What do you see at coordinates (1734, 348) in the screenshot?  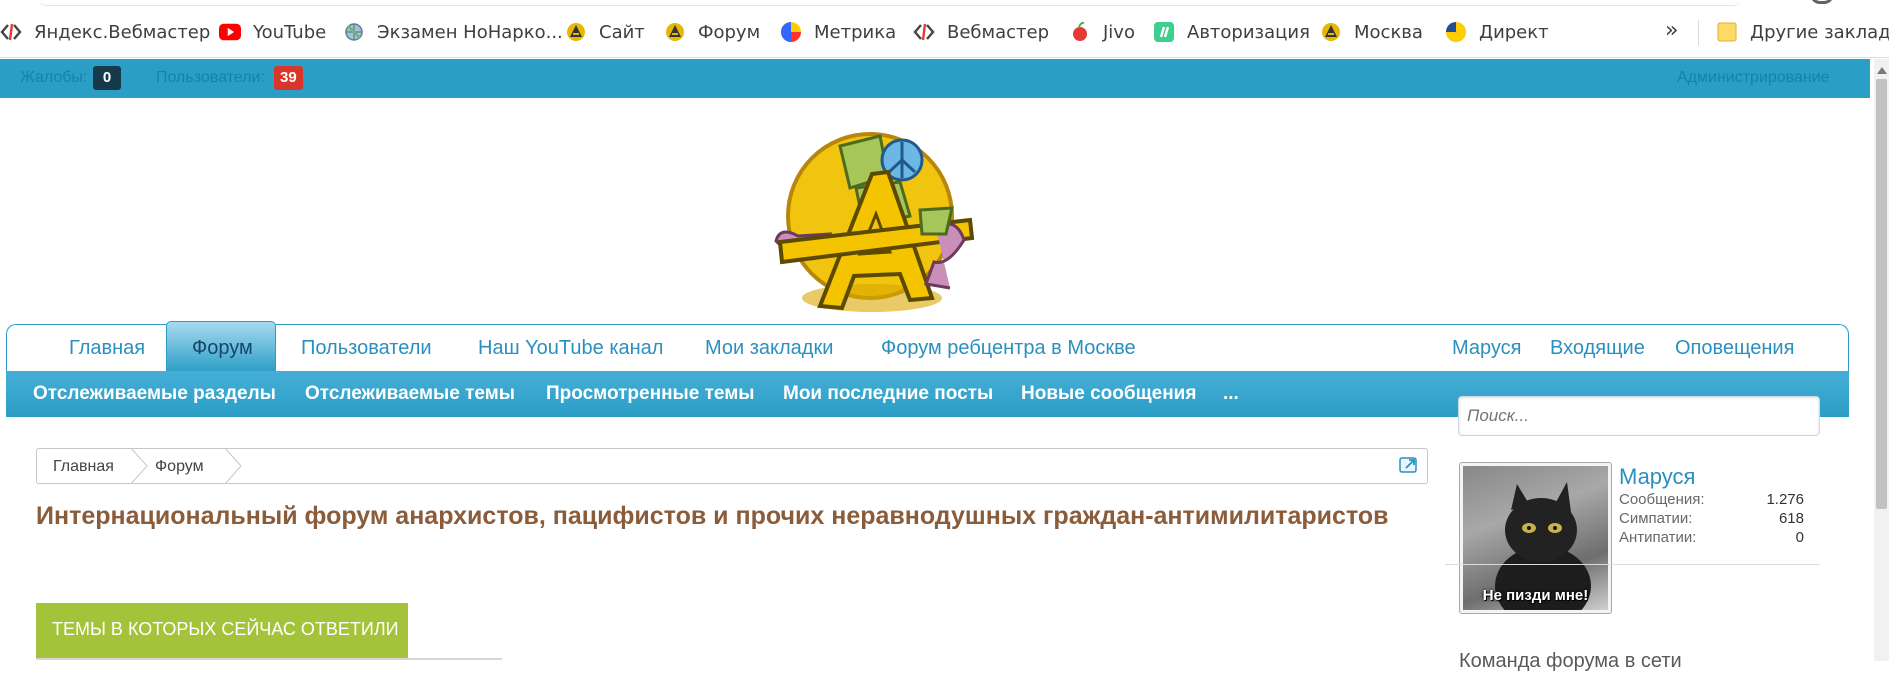 I see `nav-alerts: Оповещения` at bounding box center [1734, 348].